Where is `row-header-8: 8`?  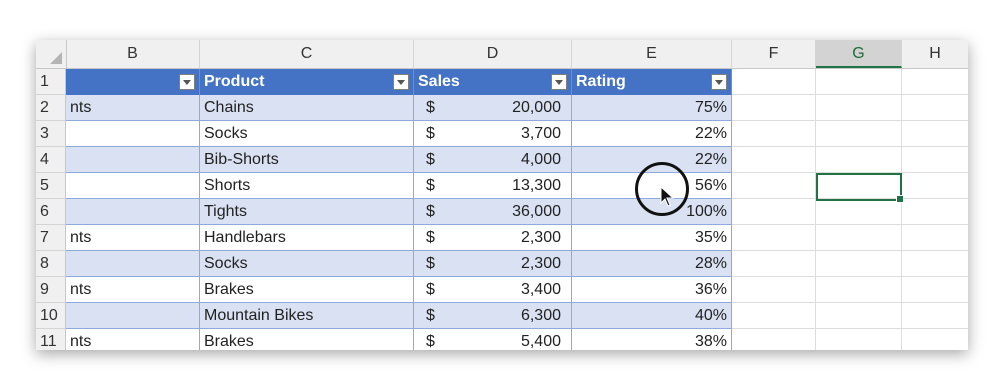
row-header-8: 8 is located at coordinates (51, 264).